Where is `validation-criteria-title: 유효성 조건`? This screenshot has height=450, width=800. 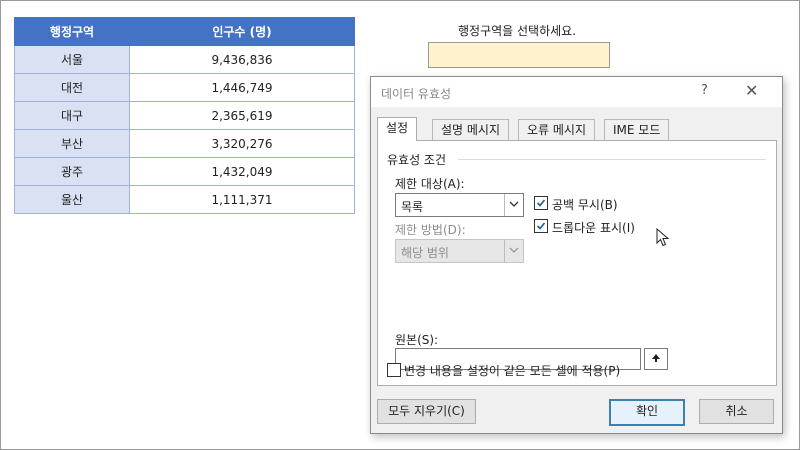
validation-criteria-title: 유효성 조건 is located at coordinates (417, 160).